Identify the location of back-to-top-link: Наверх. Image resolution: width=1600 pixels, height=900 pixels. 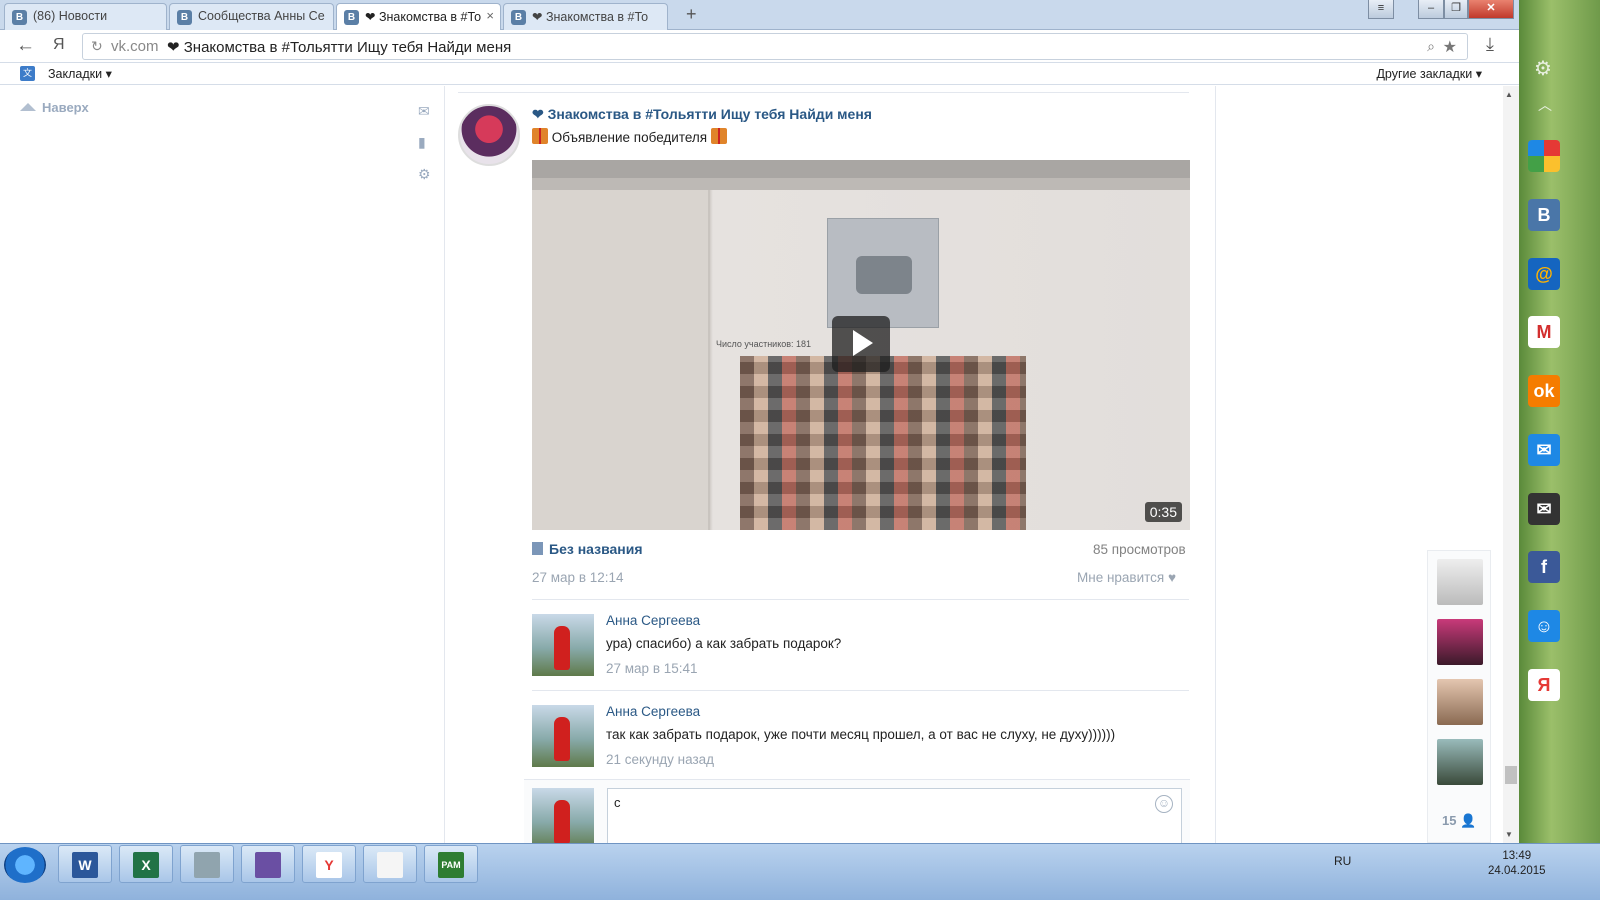
(54, 107).